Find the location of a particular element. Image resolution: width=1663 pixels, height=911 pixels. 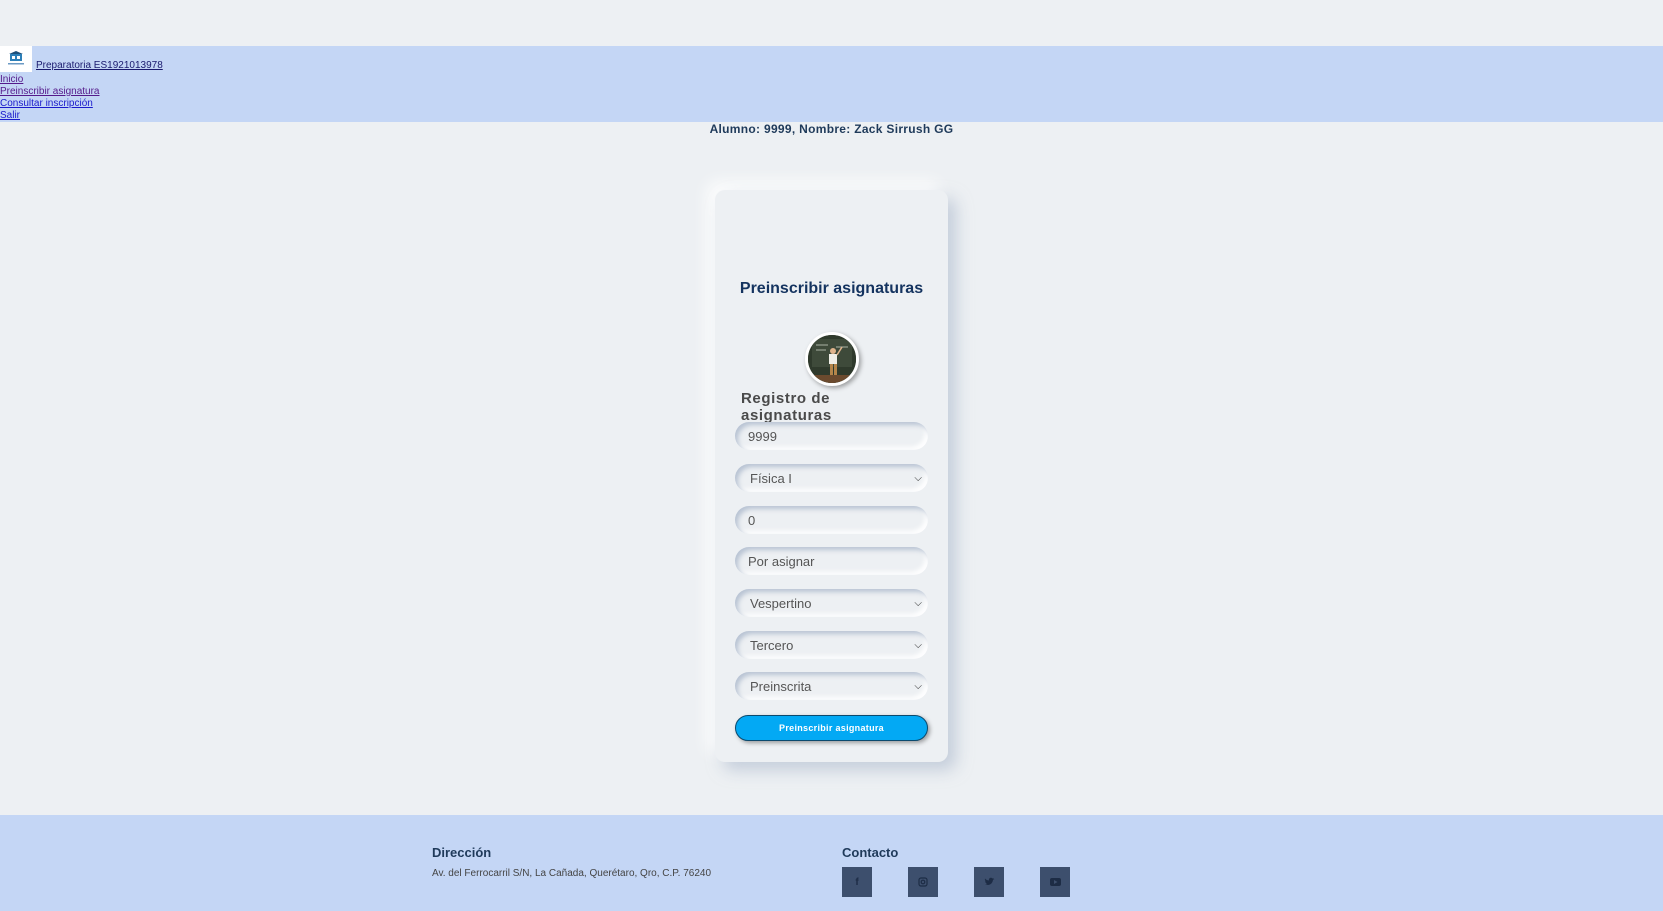

facebook-icon: f is located at coordinates (857, 882).